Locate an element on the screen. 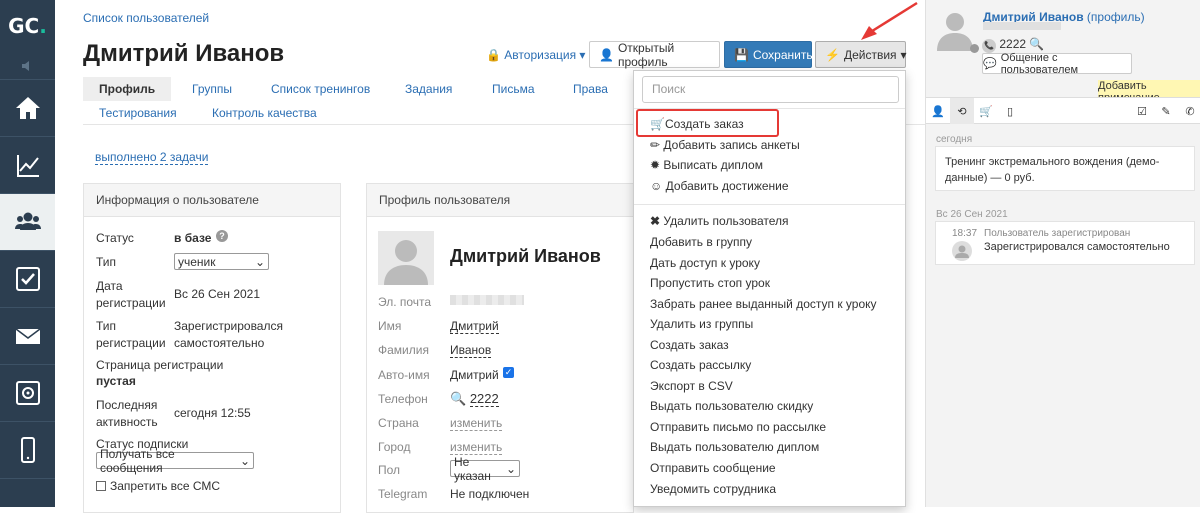  last-name-value: Иванов is located at coordinates (471, 350).